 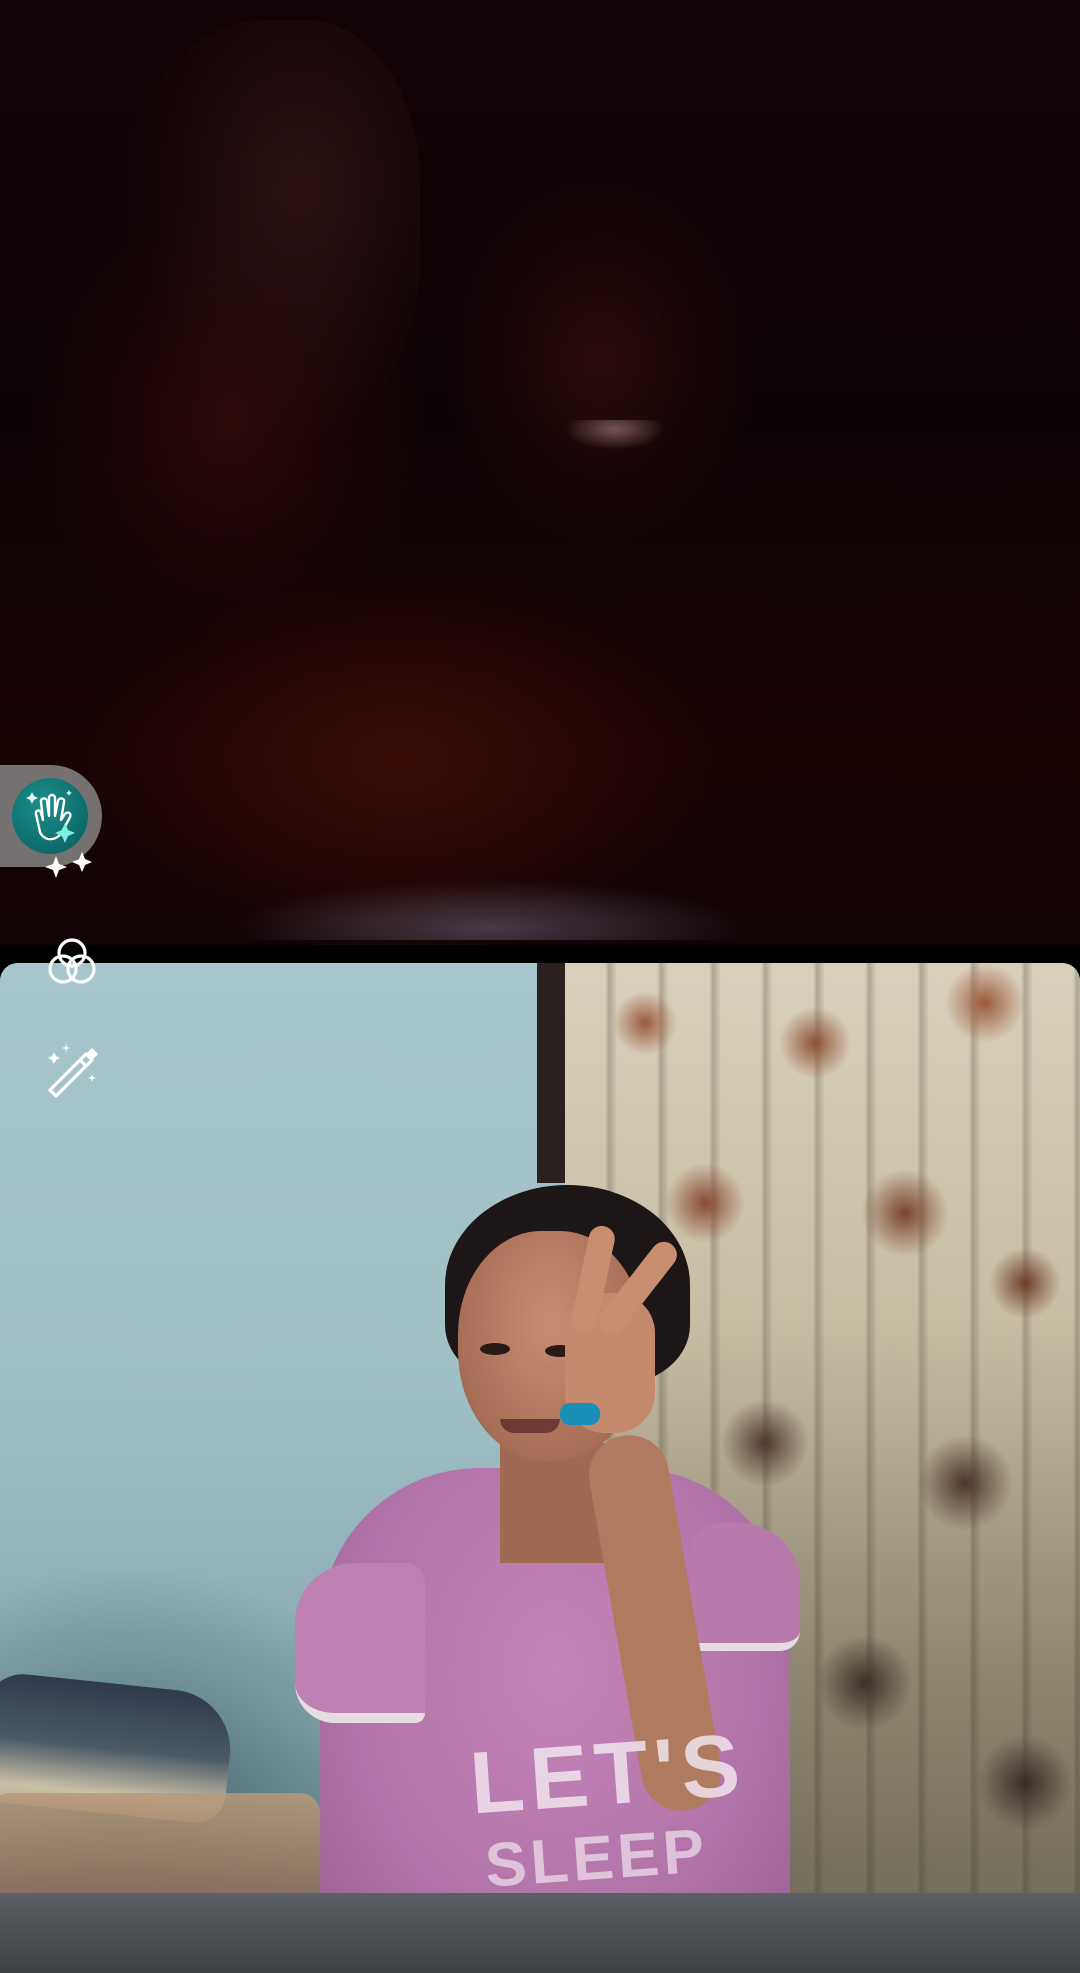 What do you see at coordinates (72, 1070) in the screenshot?
I see `magic-wand-icon` at bounding box center [72, 1070].